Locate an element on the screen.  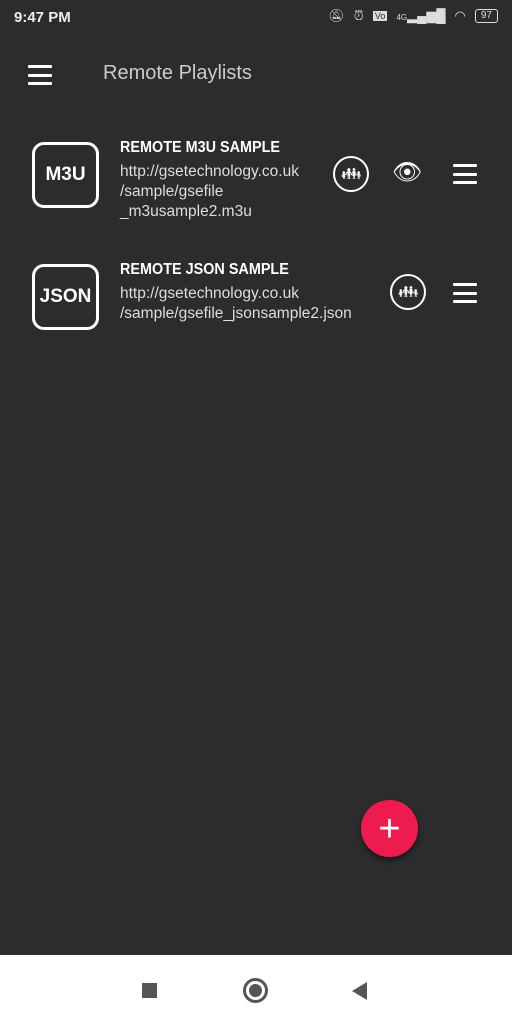
page-title: Remote Playlists is located at coordinates (177, 73).